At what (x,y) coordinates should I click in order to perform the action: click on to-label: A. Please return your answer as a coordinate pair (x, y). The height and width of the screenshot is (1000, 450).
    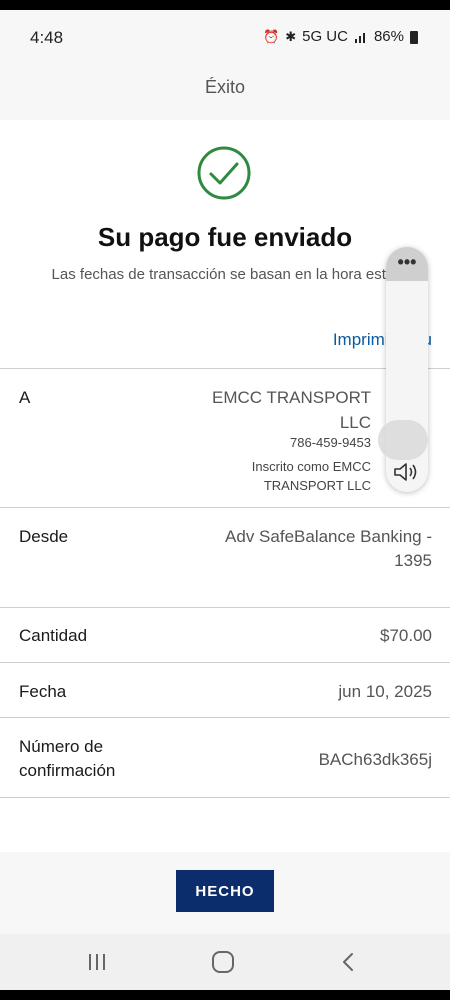
    Looking at the image, I should click on (25, 397).